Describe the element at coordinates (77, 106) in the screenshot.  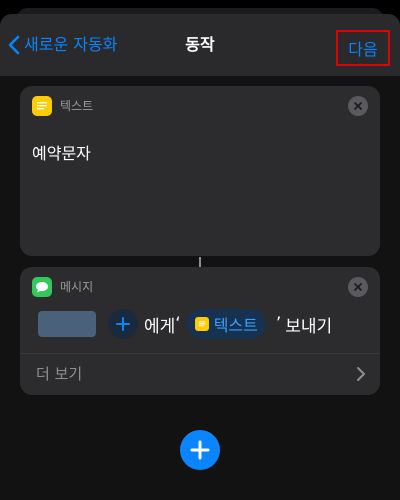
I see `text-action-title: 텍스트` at that location.